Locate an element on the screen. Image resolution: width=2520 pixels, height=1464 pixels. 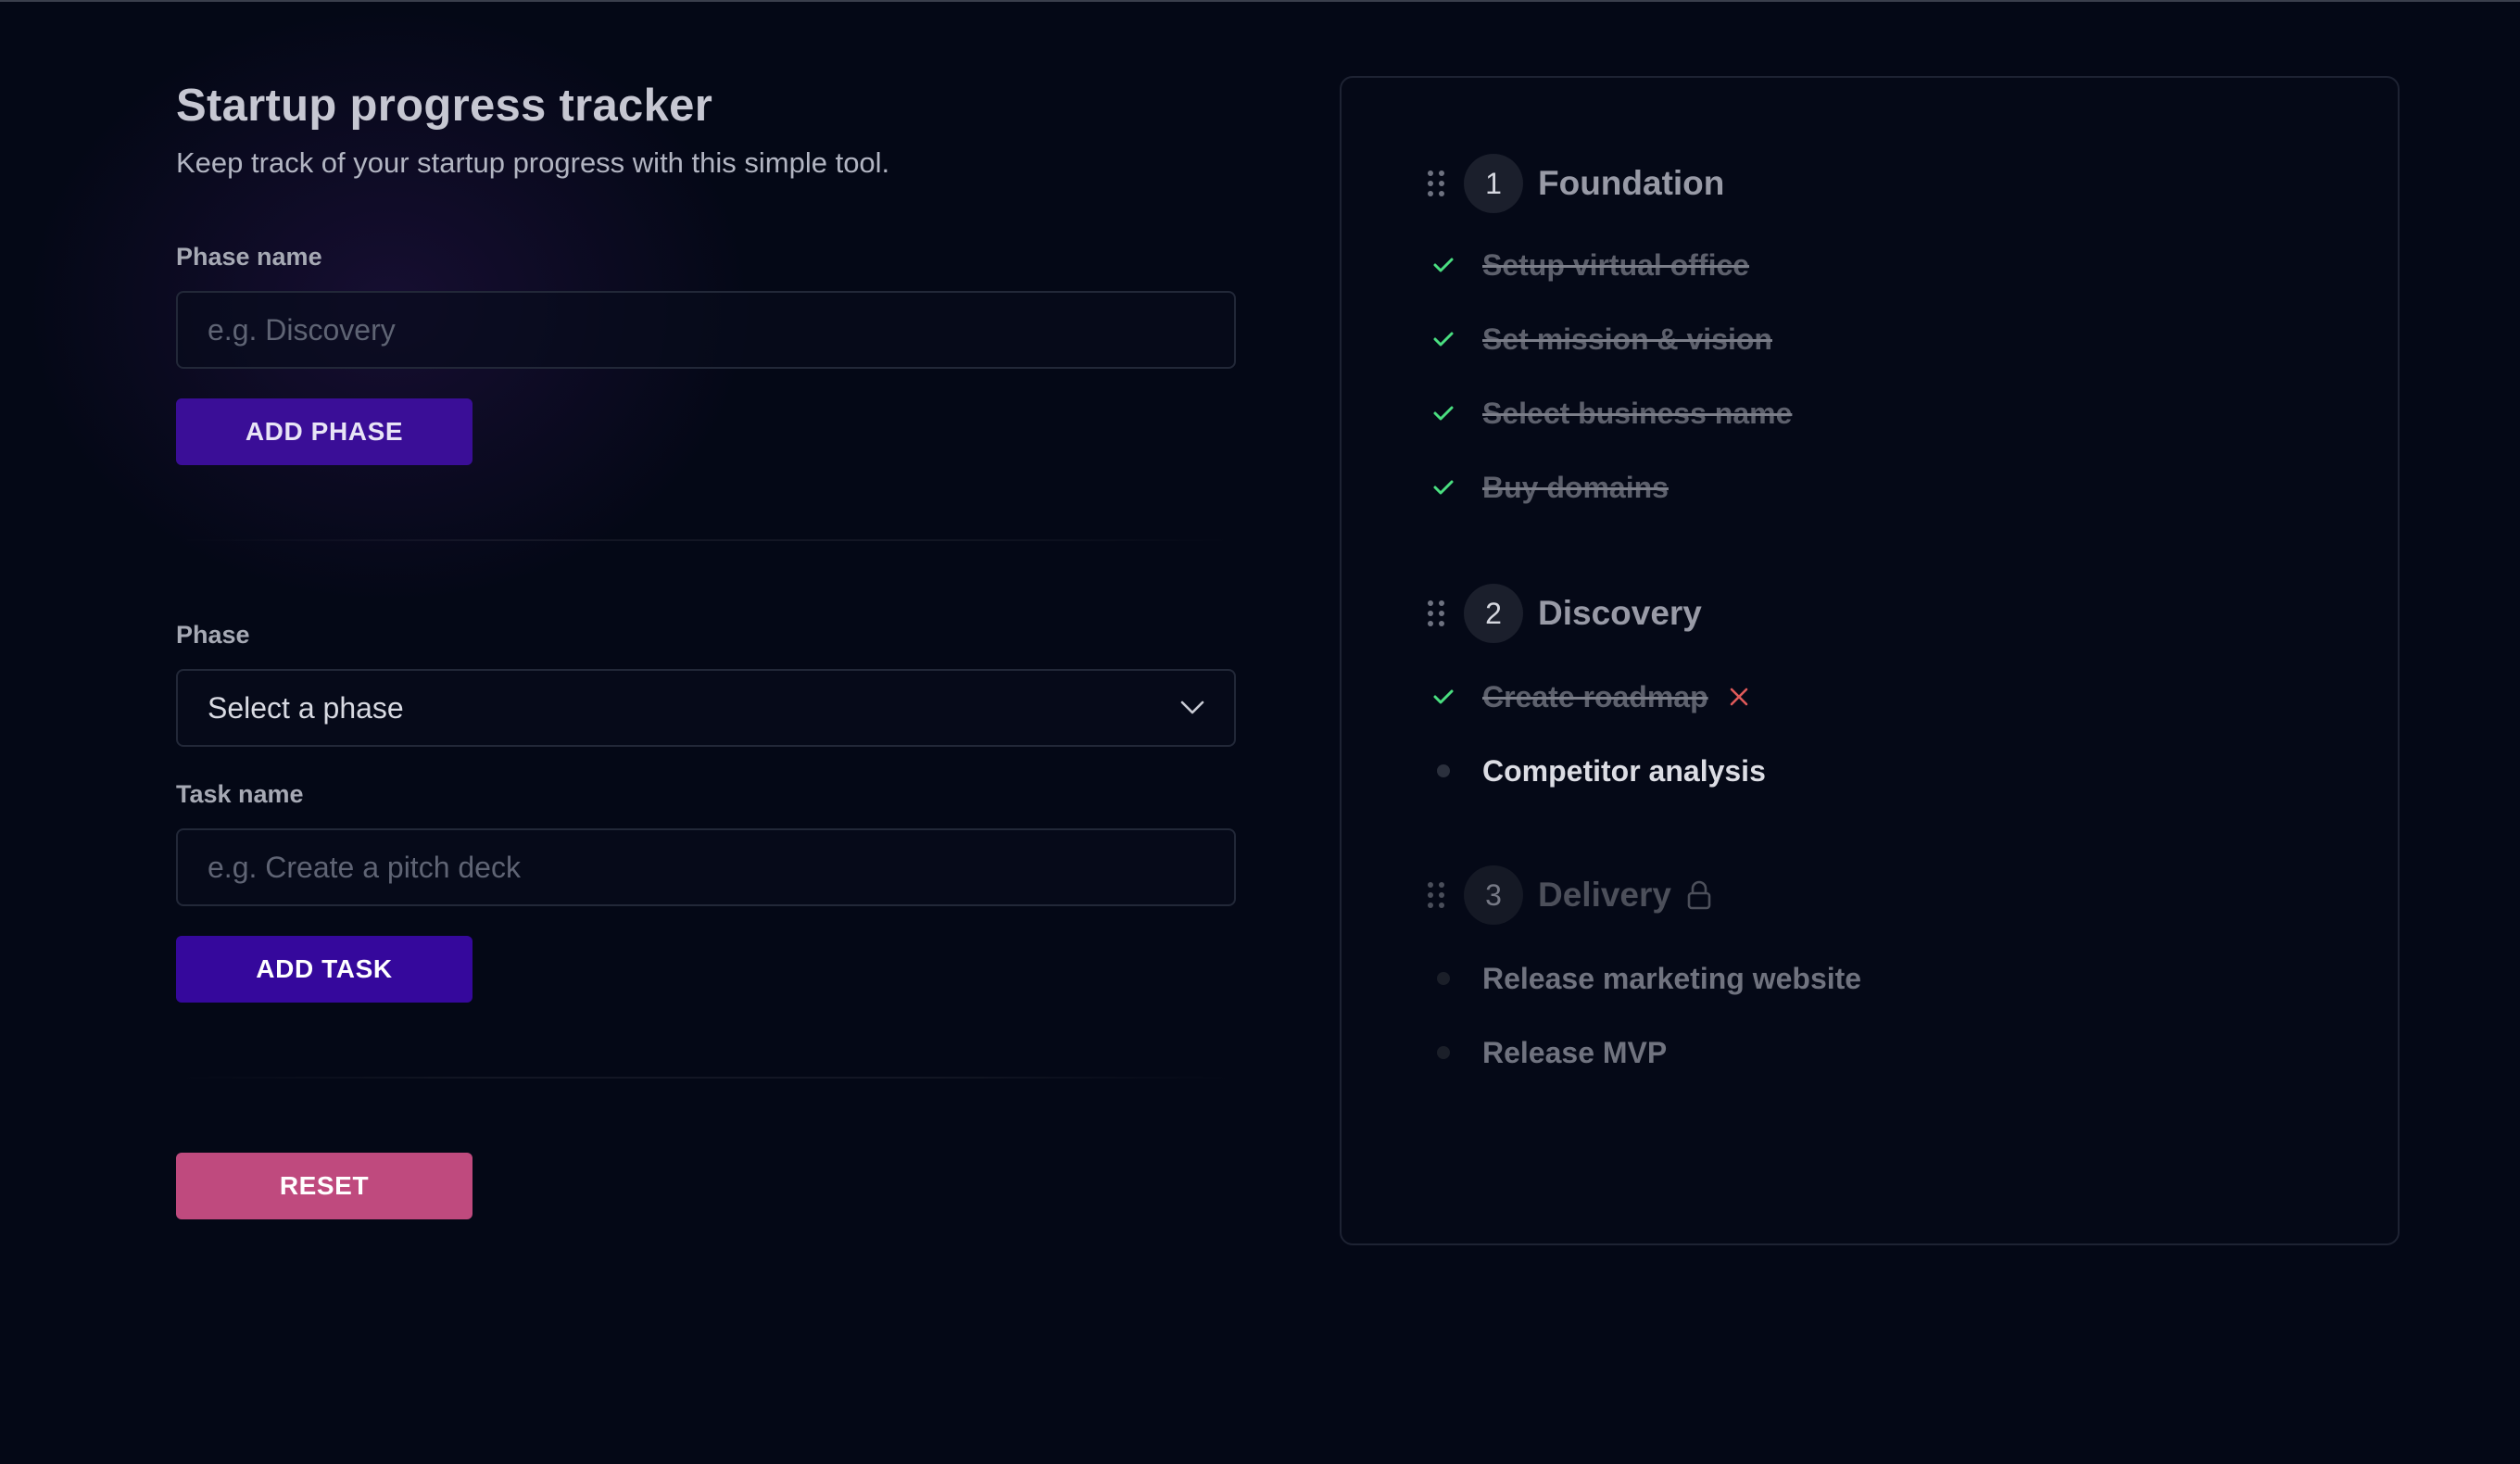
phase-header-discovery: 2 Discovery is located at coordinates (1564, 613).